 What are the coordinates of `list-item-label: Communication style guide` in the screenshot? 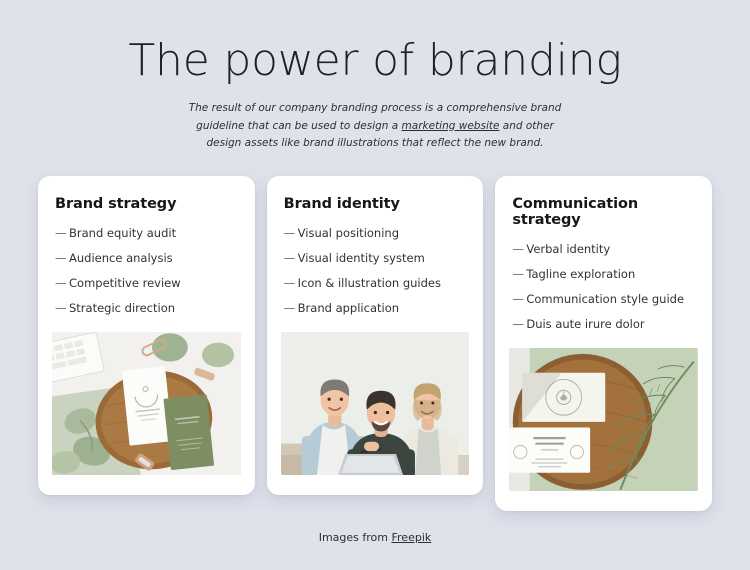 It's located at (605, 299).